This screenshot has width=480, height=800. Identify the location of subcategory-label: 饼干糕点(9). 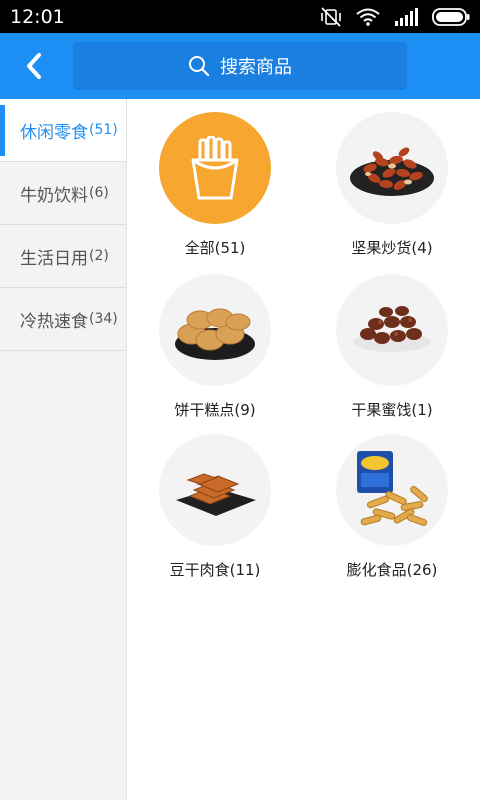
(215, 410).